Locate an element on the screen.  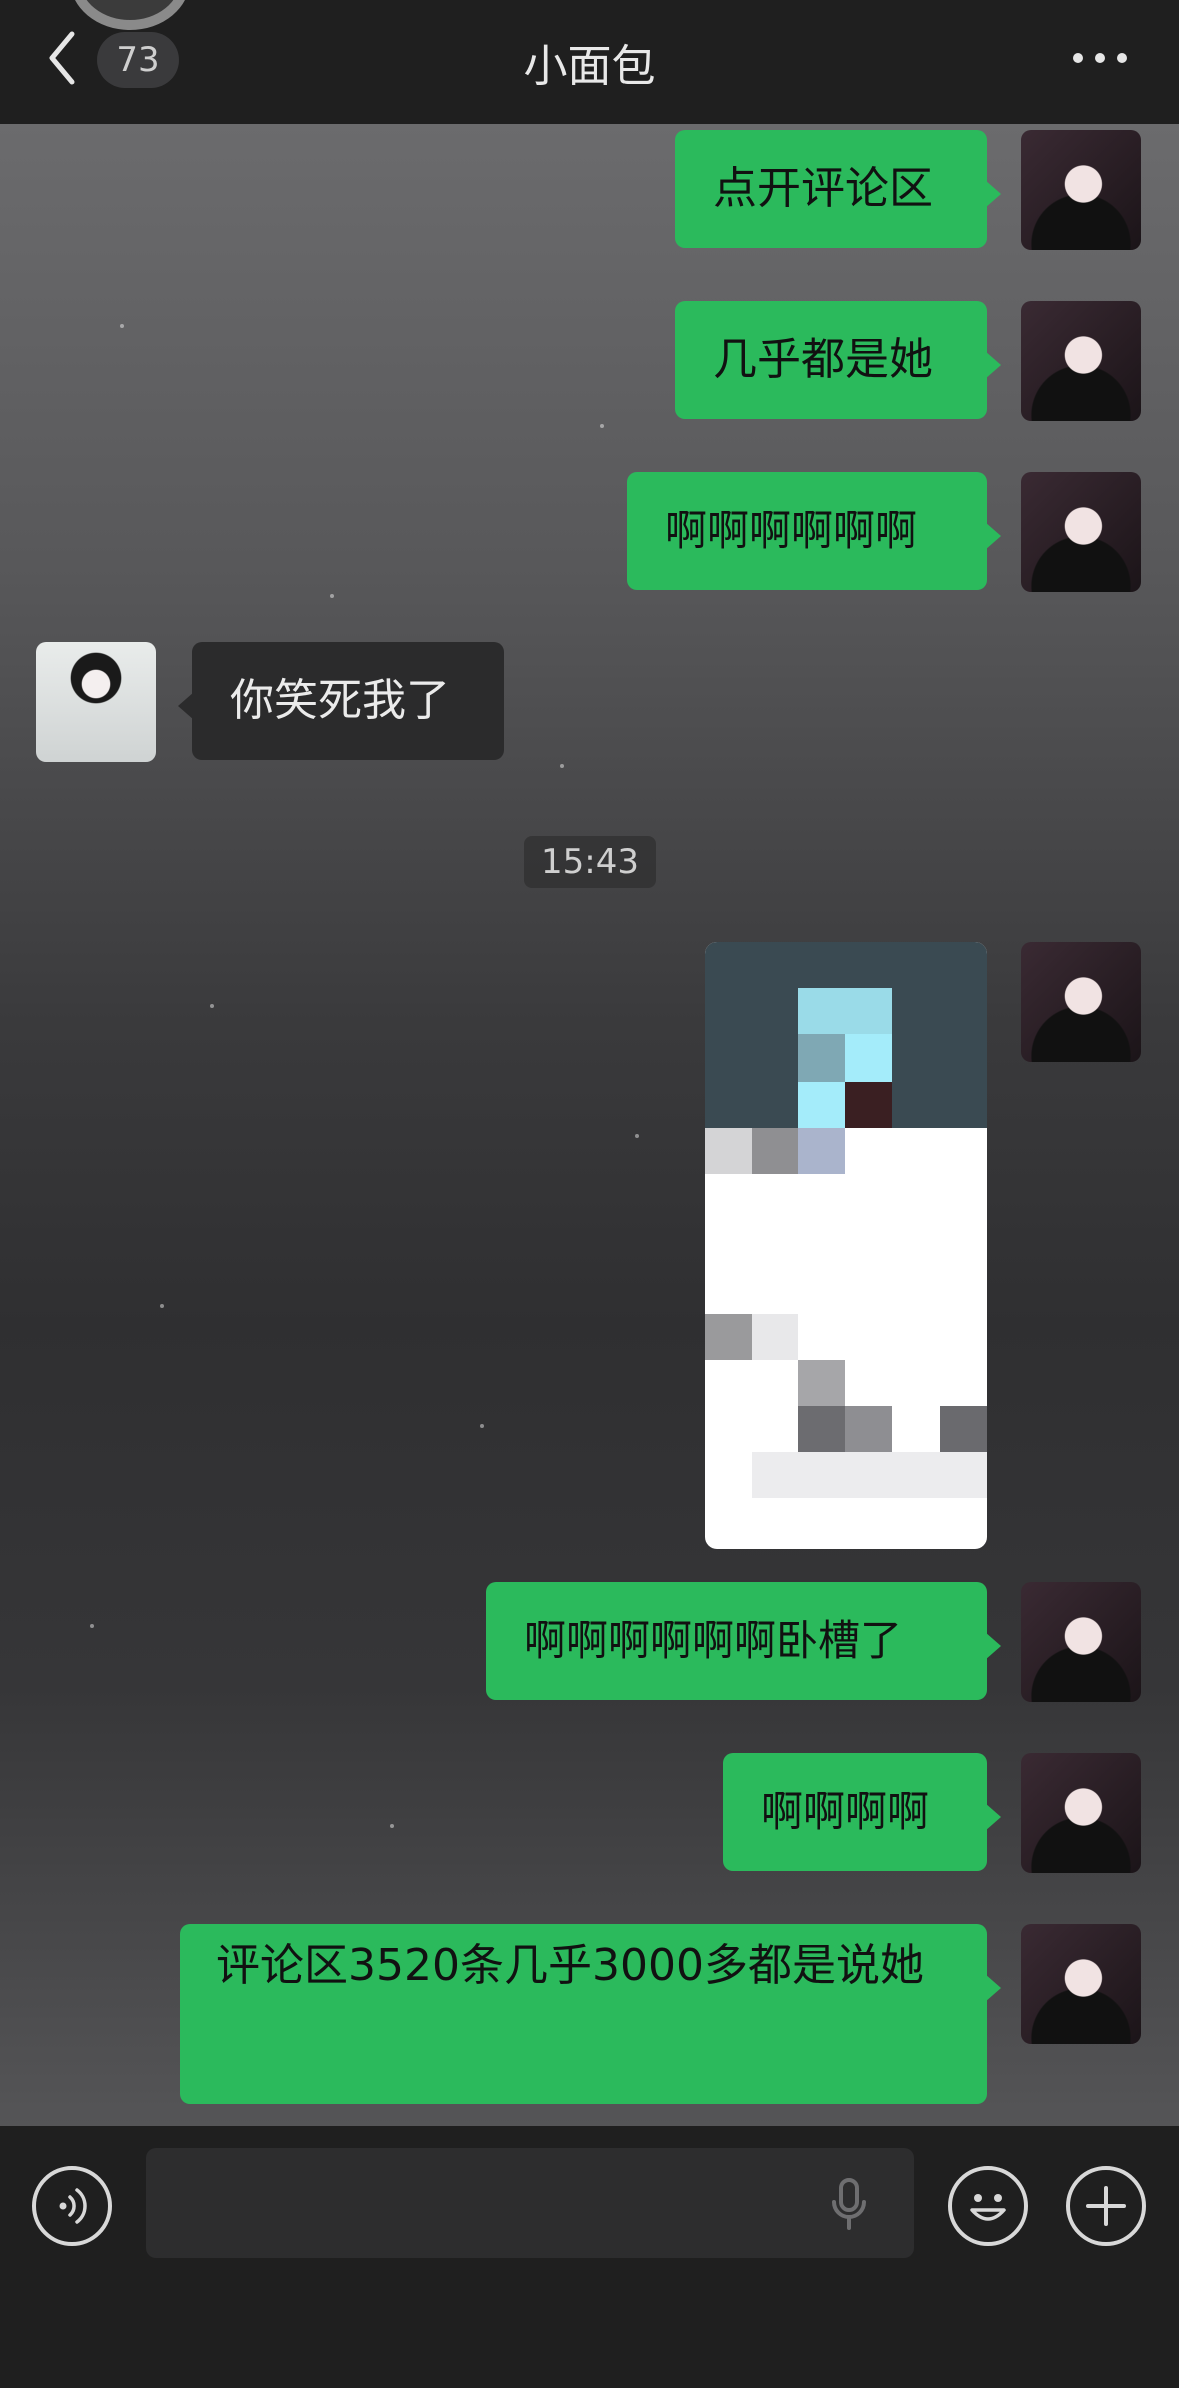
outgoing-message-bubble: 几乎都是她 is located at coordinates (838, 360).